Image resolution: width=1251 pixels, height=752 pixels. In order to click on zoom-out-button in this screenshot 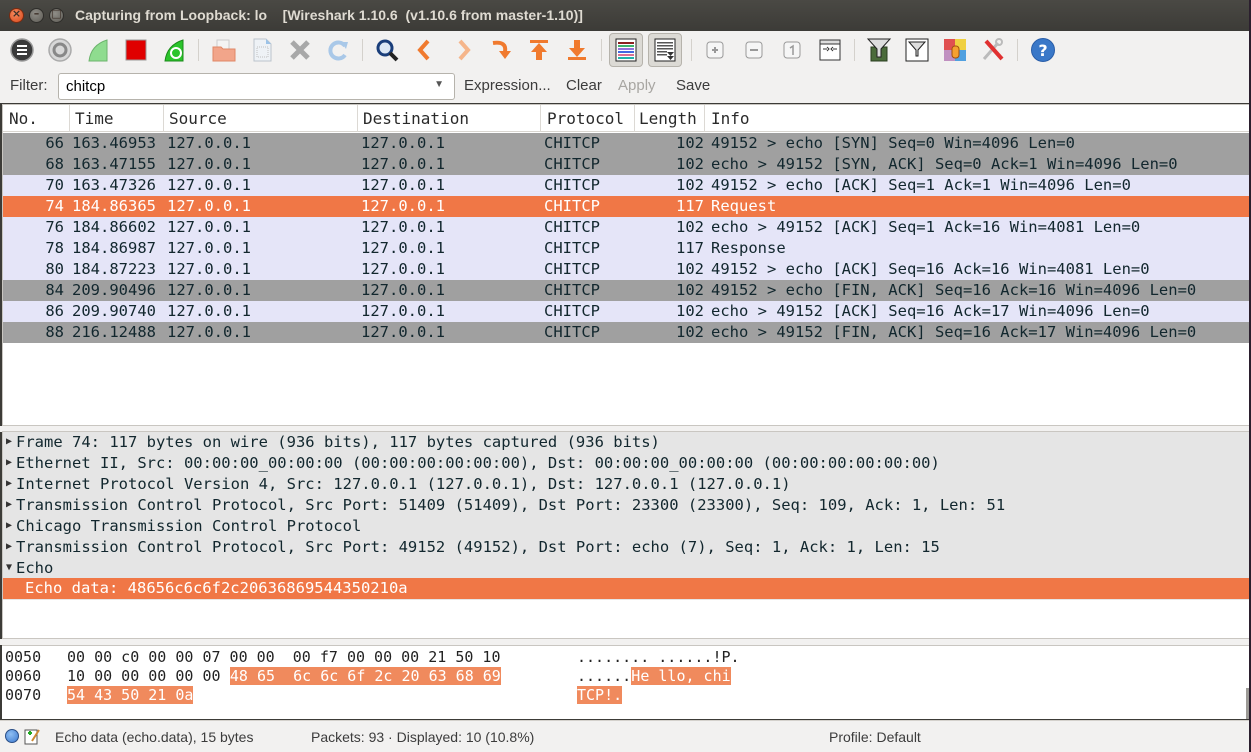, I will do `click(754, 50)`.